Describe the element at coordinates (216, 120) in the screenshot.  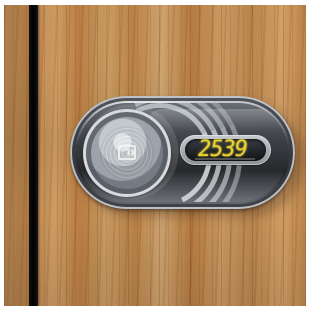
I see `lock-highlight` at that location.